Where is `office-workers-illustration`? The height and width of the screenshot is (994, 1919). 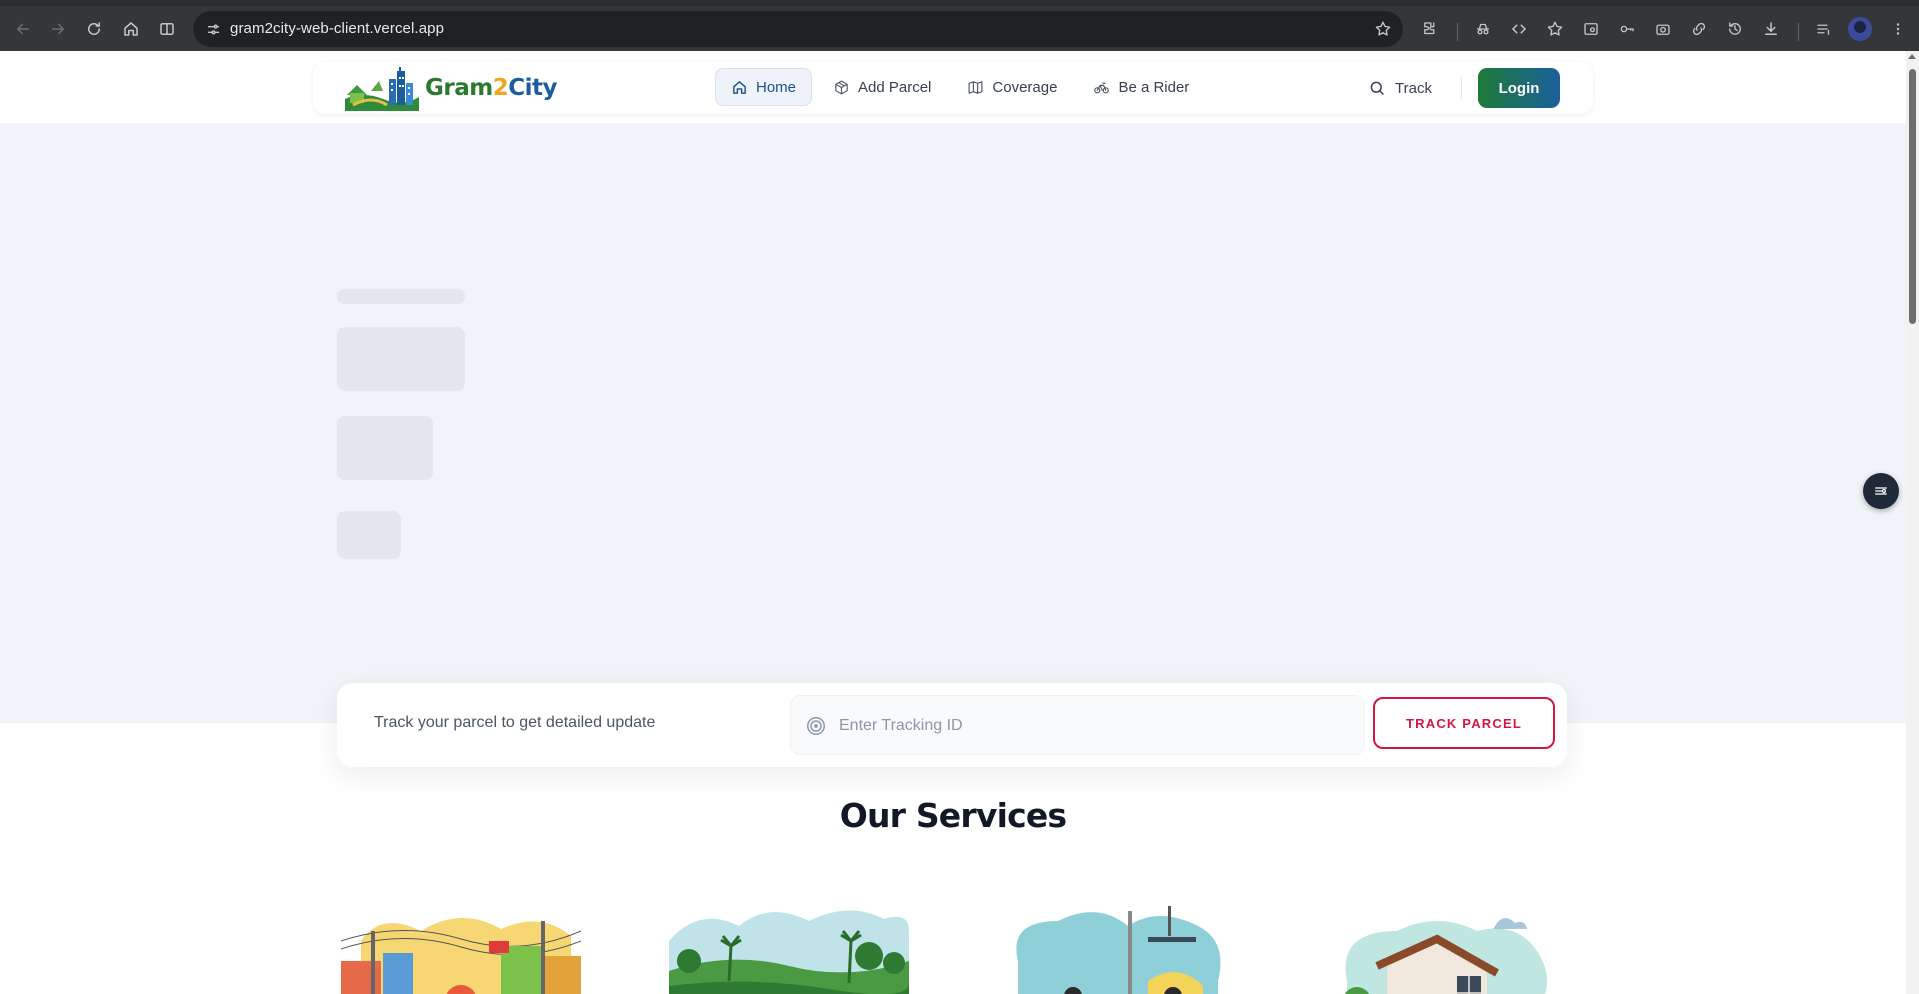
office-workers-illustration is located at coordinates (1118, 950).